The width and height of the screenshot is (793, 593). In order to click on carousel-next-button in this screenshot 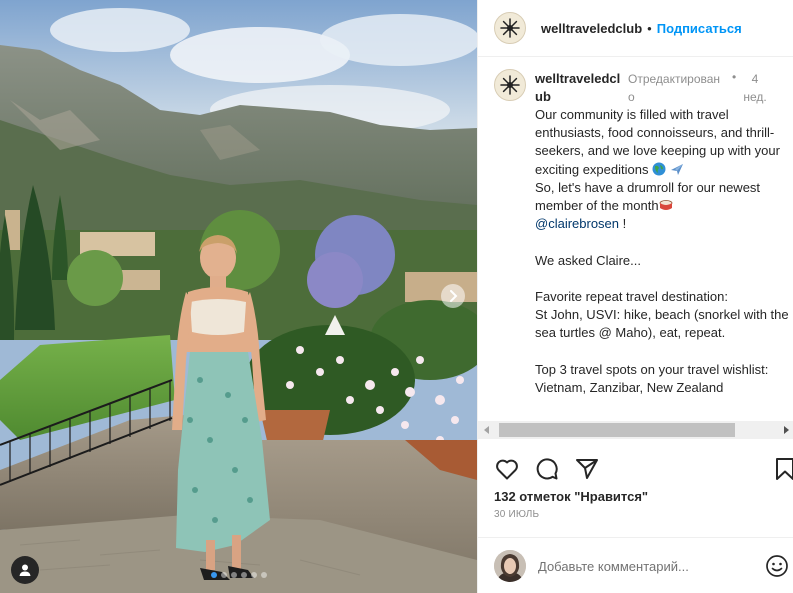, I will do `click(453, 296)`.